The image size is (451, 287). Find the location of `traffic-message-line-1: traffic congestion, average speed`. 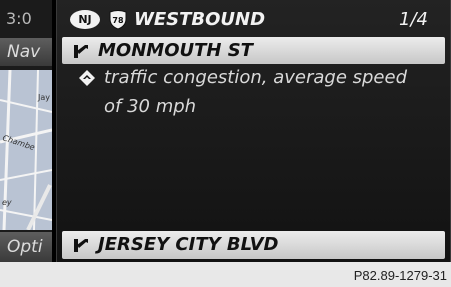

traffic-message-line-1: traffic congestion, average speed is located at coordinates (256, 77).